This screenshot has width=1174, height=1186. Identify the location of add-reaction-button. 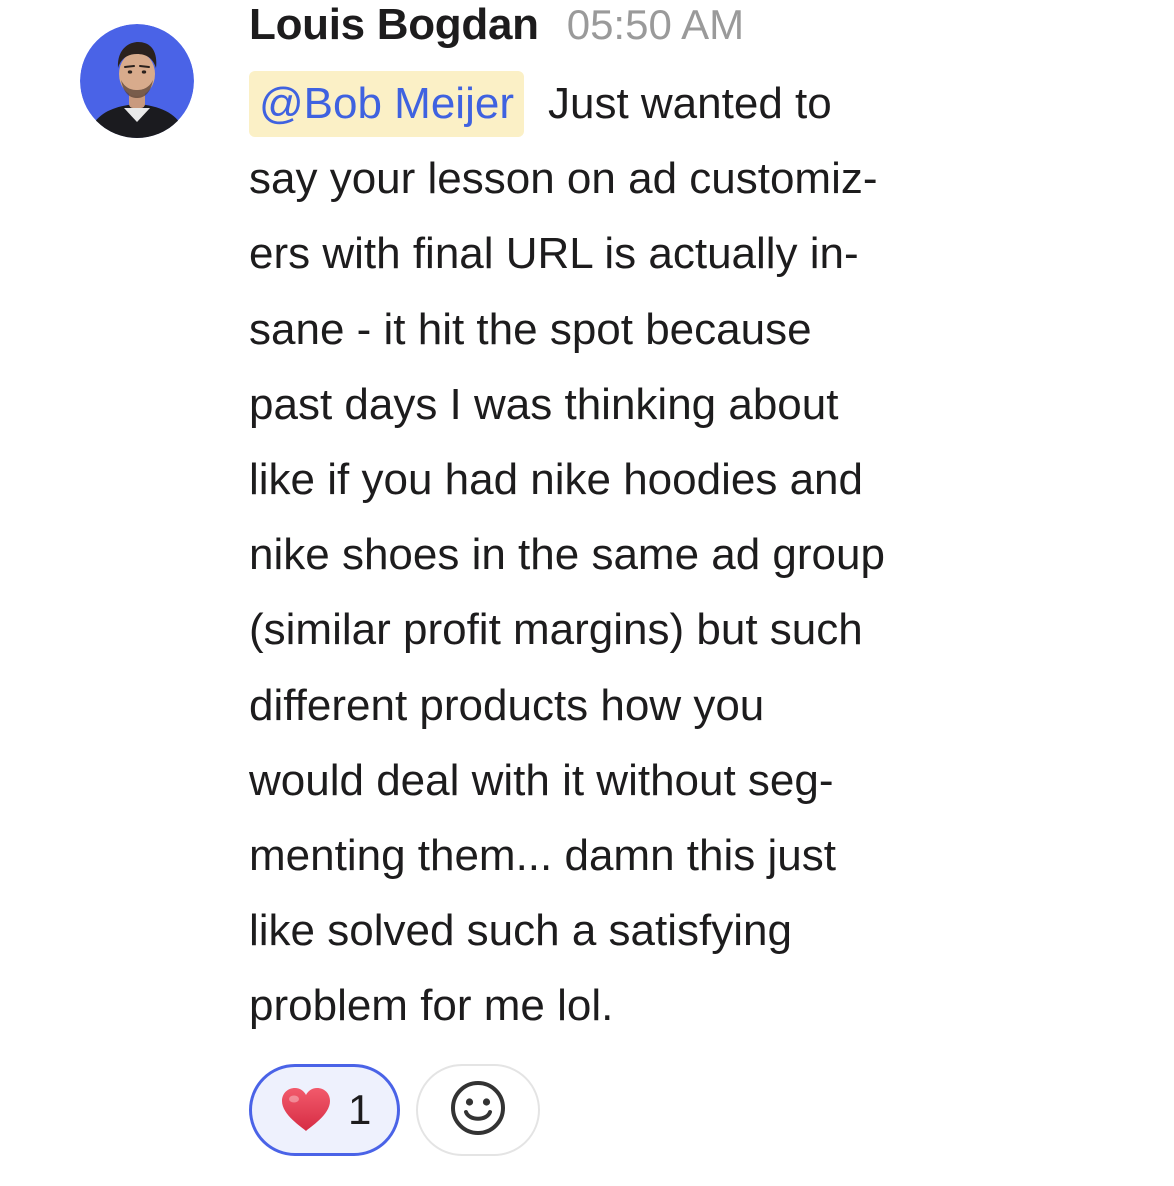
(478, 1110).